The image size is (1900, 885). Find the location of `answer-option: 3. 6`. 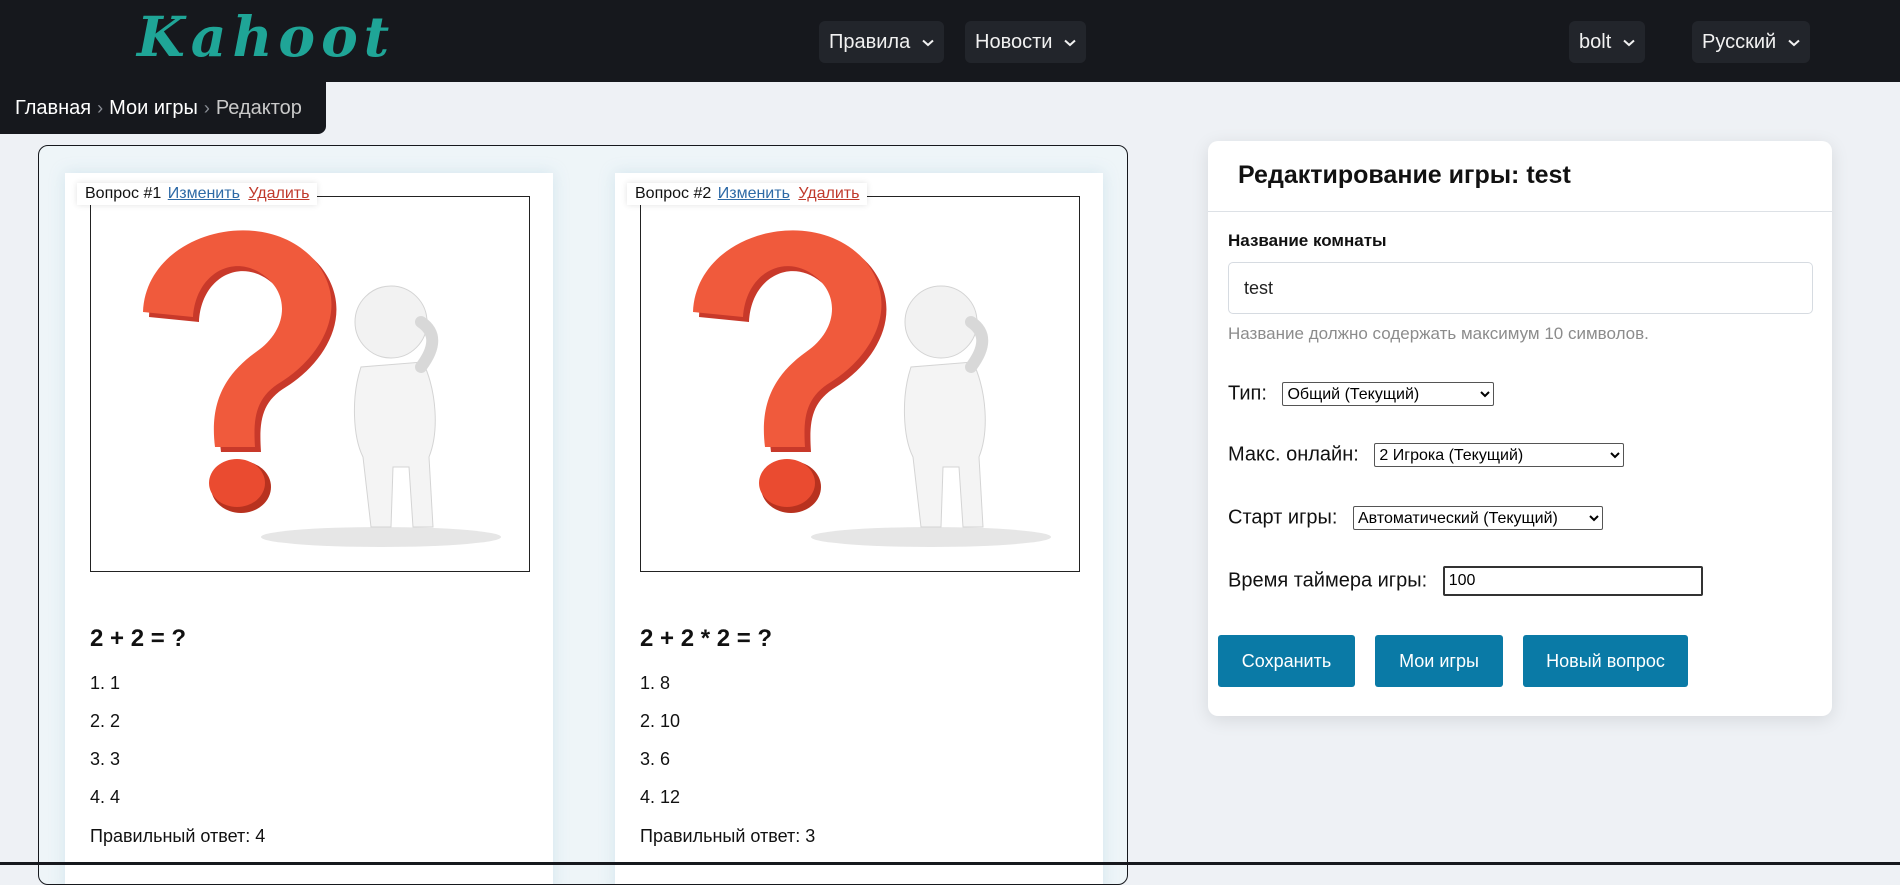

answer-option: 3. 6 is located at coordinates (655, 759).